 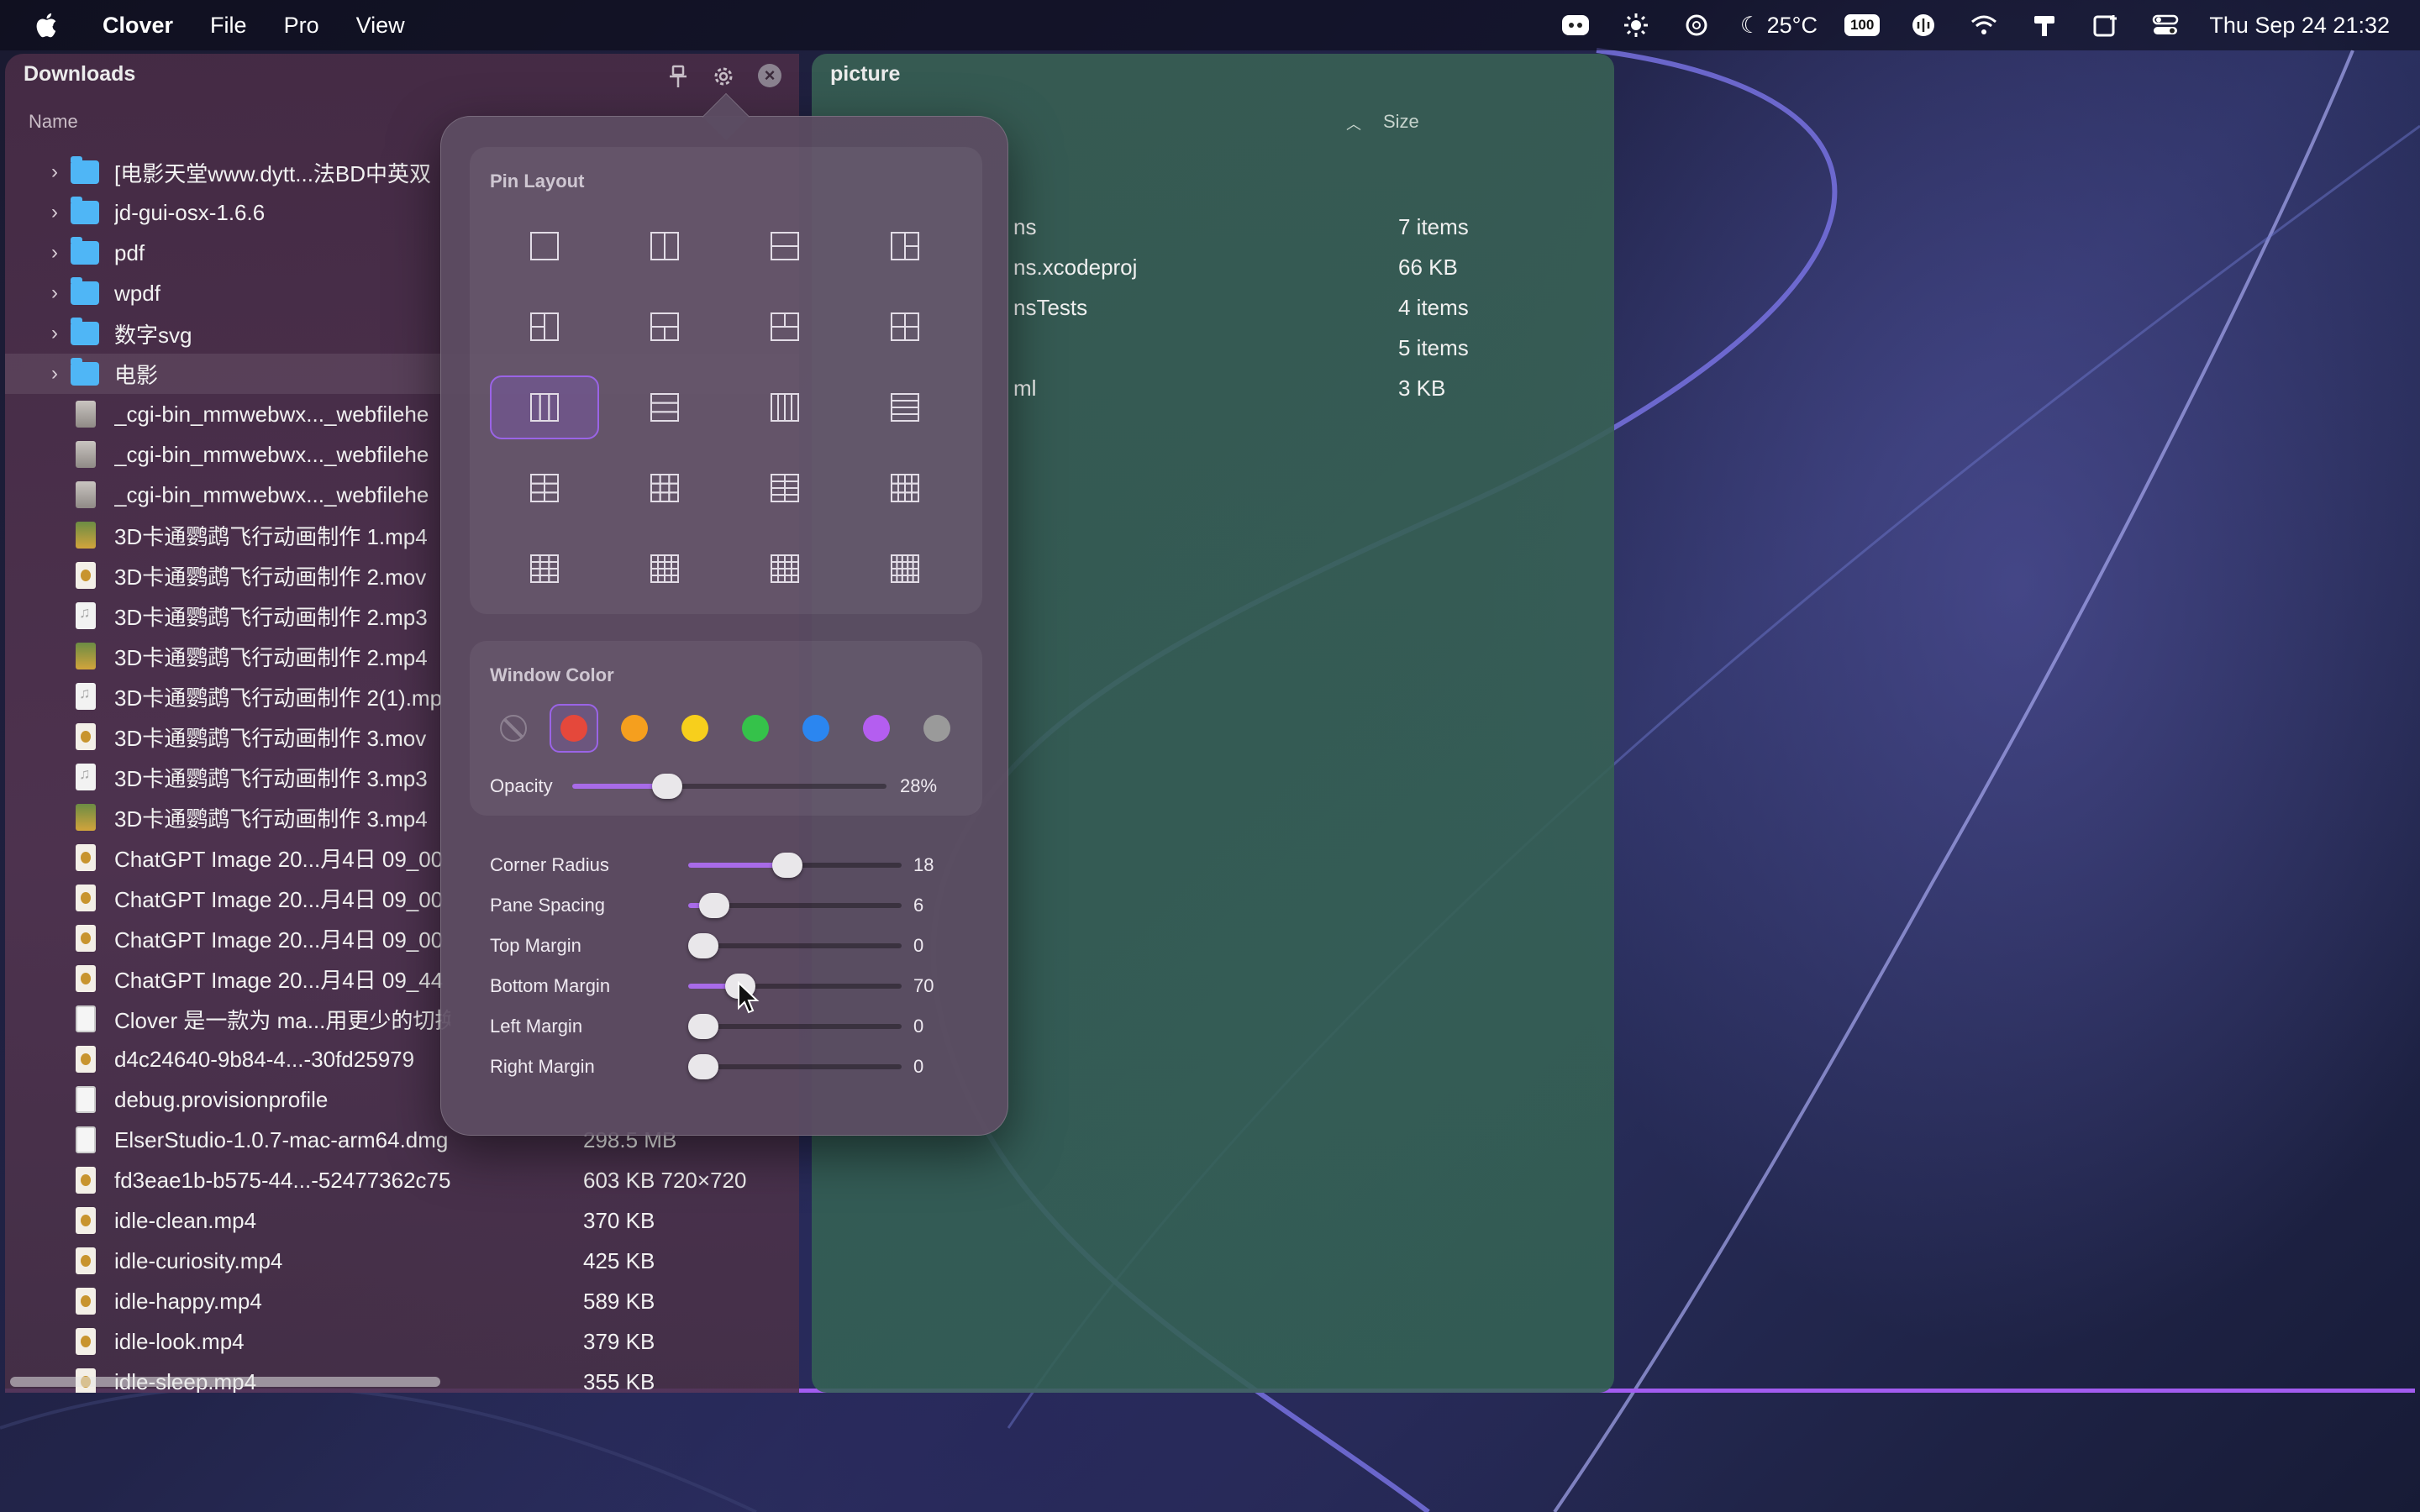 What do you see at coordinates (402, 1341) in the screenshot?
I see `list-item: idle-look.mp4 379 KB` at bounding box center [402, 1341].